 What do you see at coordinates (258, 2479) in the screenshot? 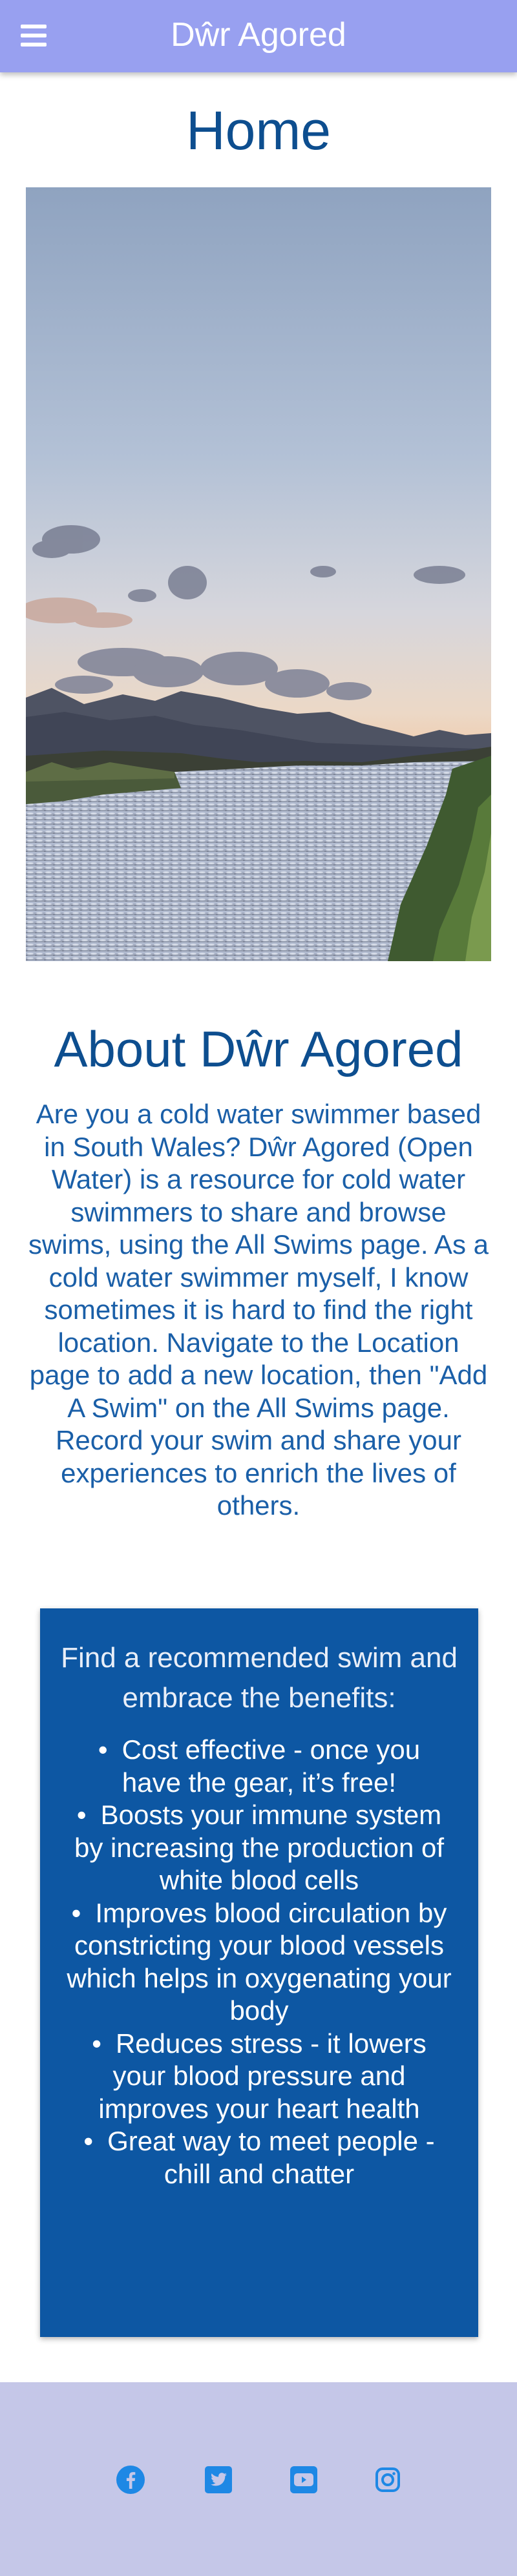
I see `footer` at bounding box center [258, 2479].